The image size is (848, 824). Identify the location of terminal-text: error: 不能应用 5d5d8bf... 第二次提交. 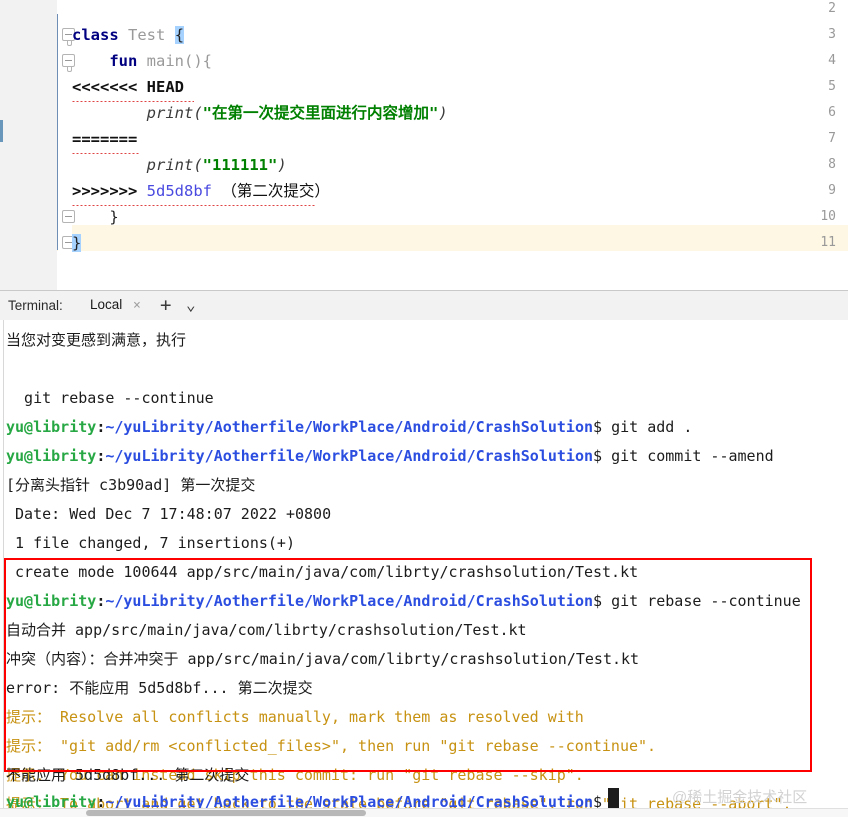
(159, 688).